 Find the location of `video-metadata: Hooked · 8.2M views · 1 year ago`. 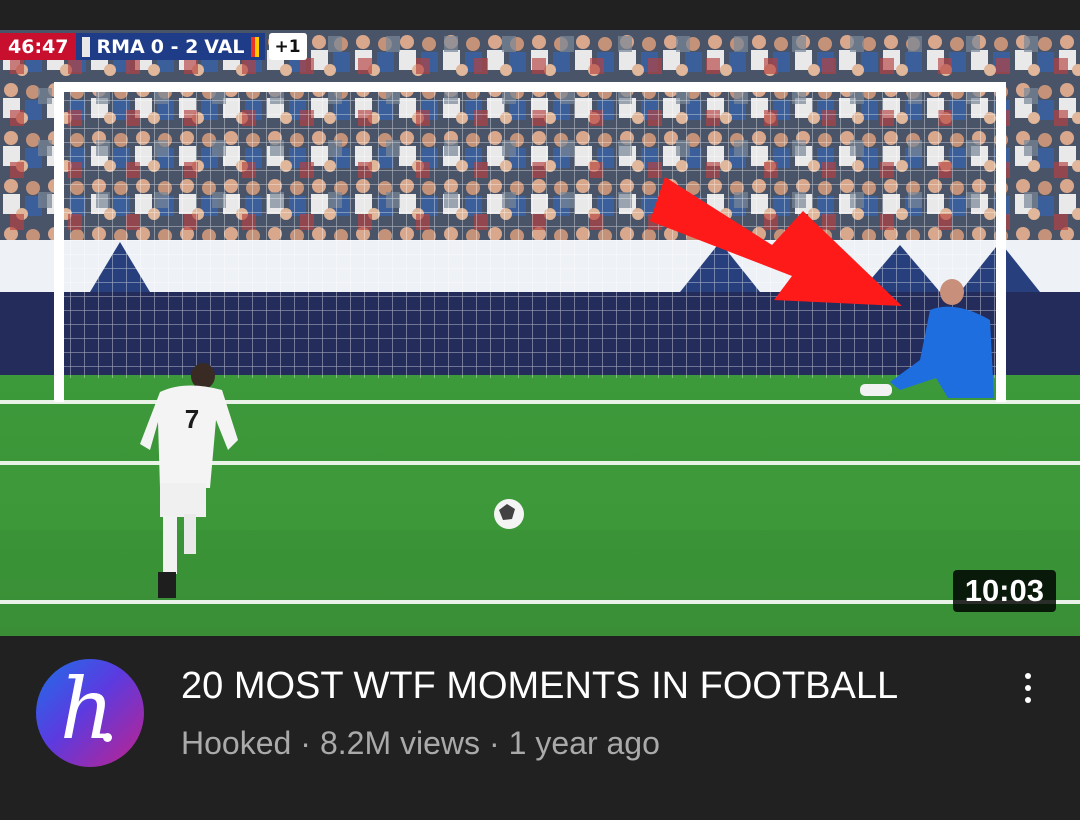

video-metadata: Hooked · 8.2M views · 1 year ago is located at coordinates (420, 743).